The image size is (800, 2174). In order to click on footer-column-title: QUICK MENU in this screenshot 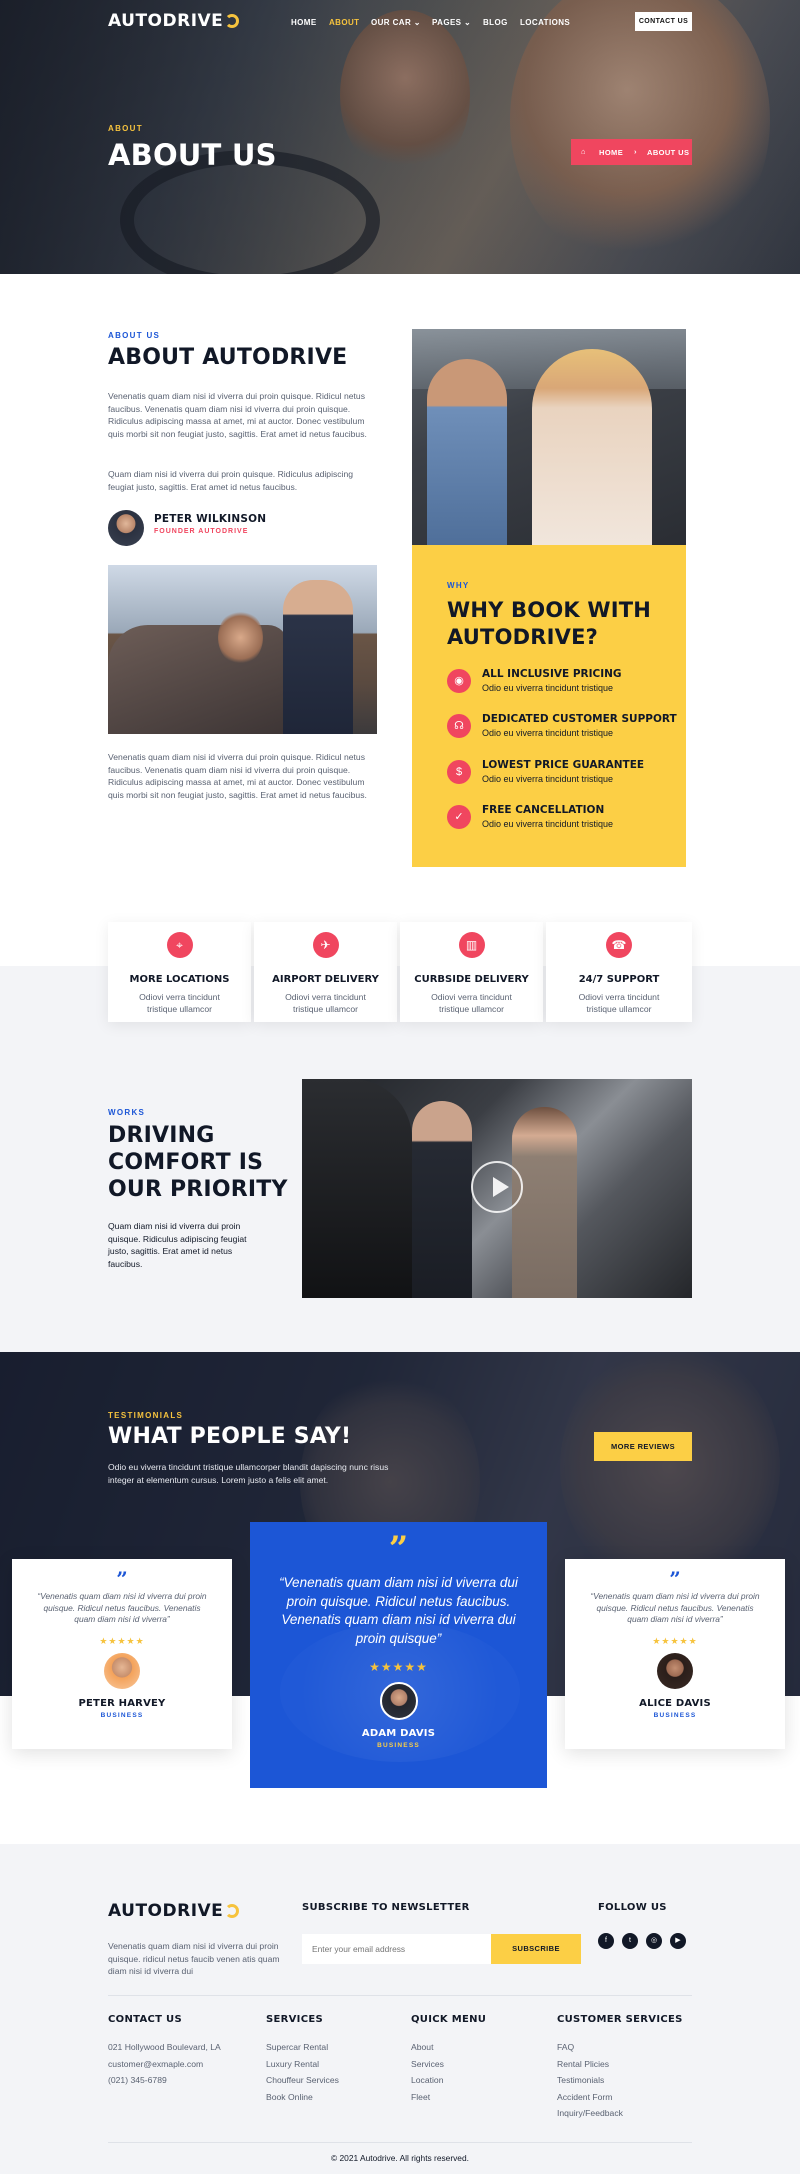, I will do `click(449, 2019)`.